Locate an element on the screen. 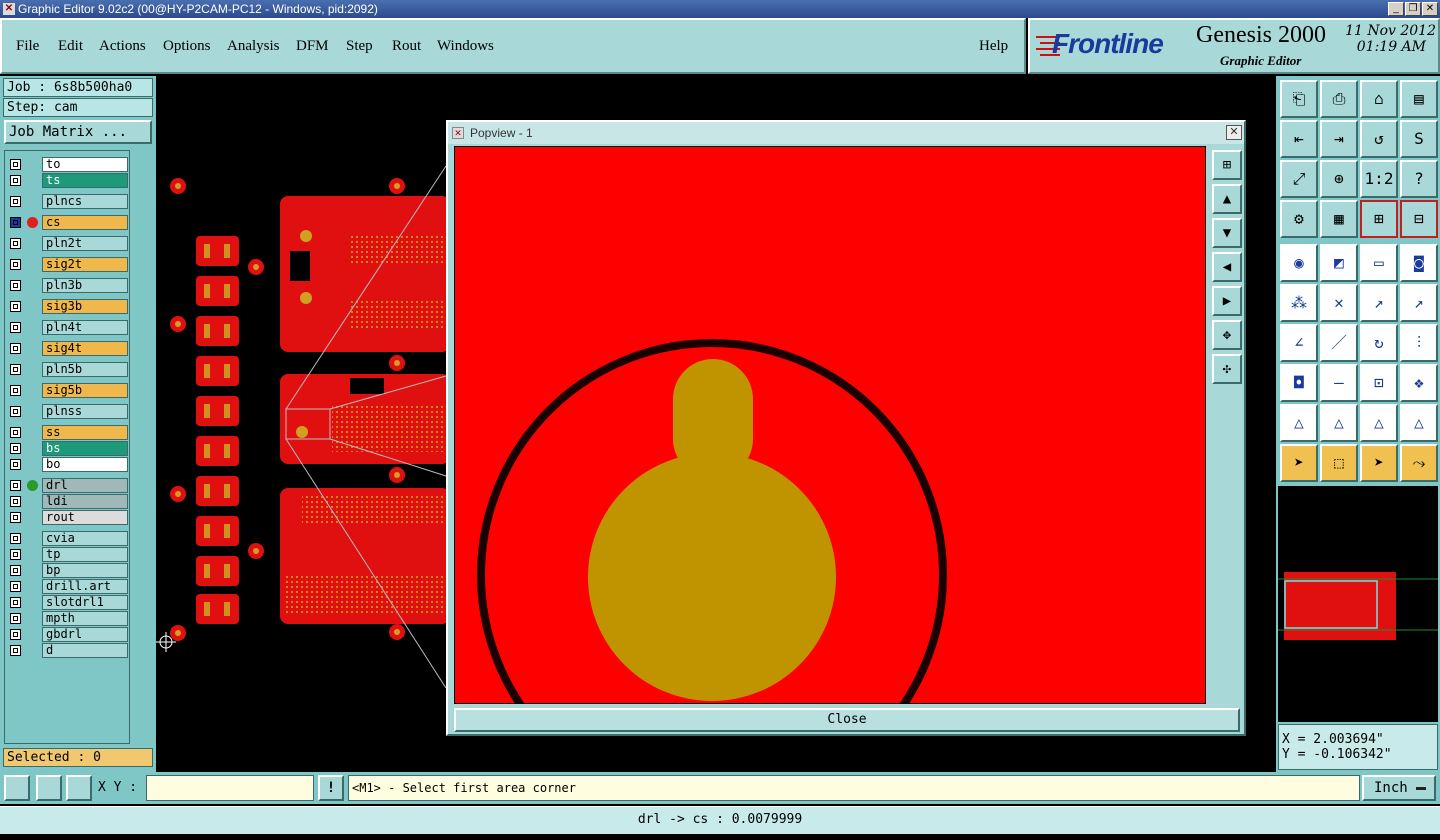 The width and height of the screenshot is (1440, 840). menu-step: Step is located at coordinates (359, 46).